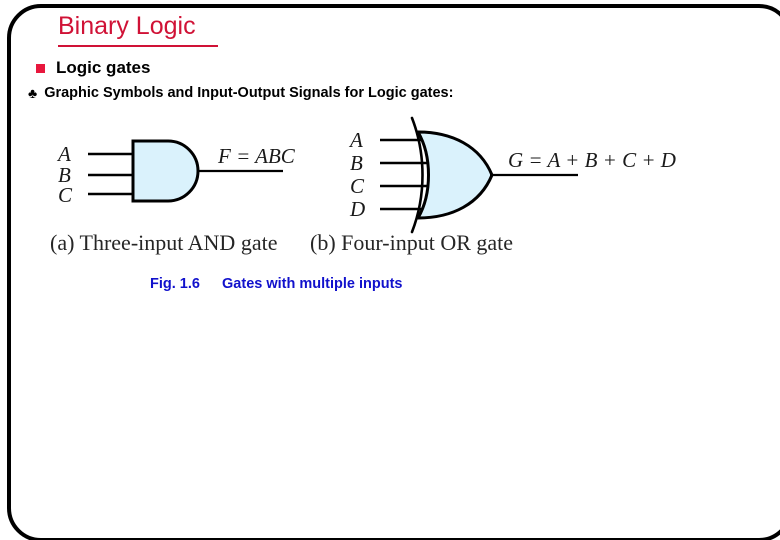 The image size is (780, 540). Describe the element at coordinates (455, 175) in the screenshot. I see `or-gate-body` at that location.